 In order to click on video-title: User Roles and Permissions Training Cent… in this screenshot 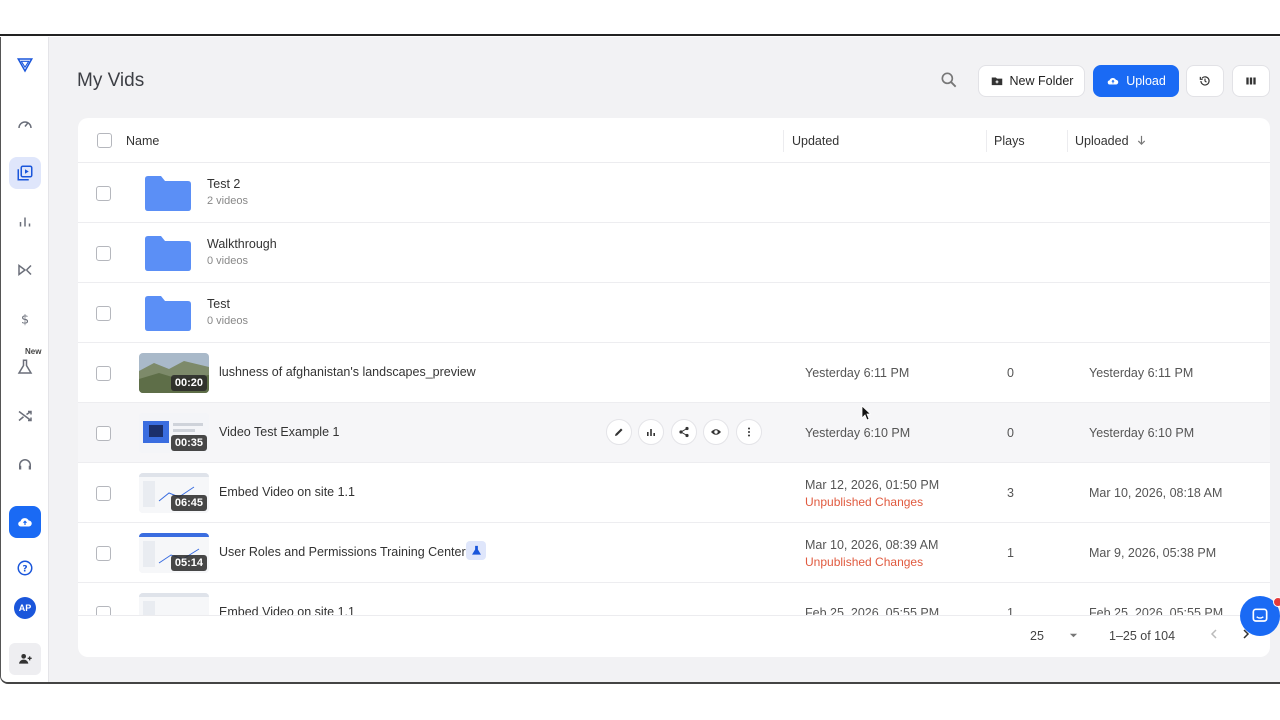, I will do `click(342, 552)`.